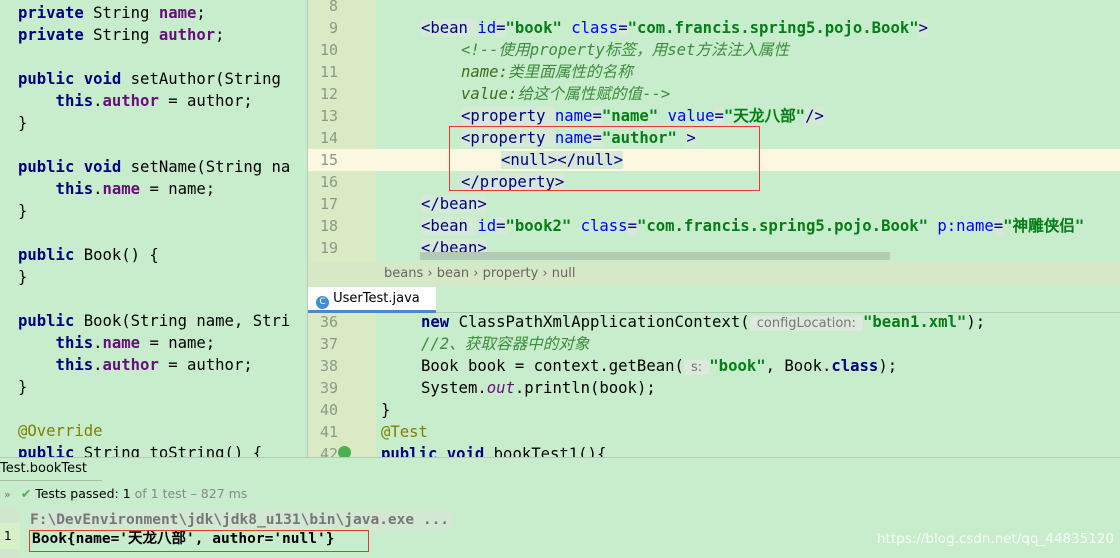 Image resolution: width=1120 pixels, height=558 pixels. Describe the element at coordinates (500, 388) in the screenshot. I see `code-token: out` at that location.